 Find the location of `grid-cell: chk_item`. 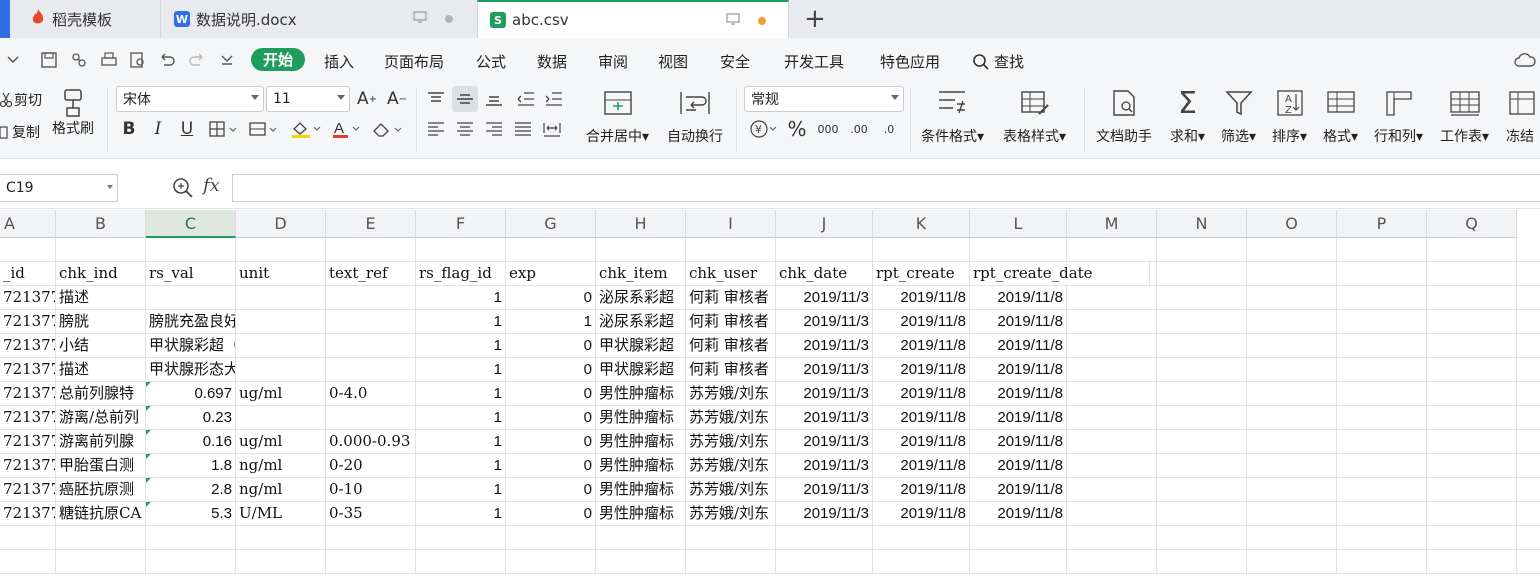

grid-cell: chk_item is located at coordinates (641, 273).